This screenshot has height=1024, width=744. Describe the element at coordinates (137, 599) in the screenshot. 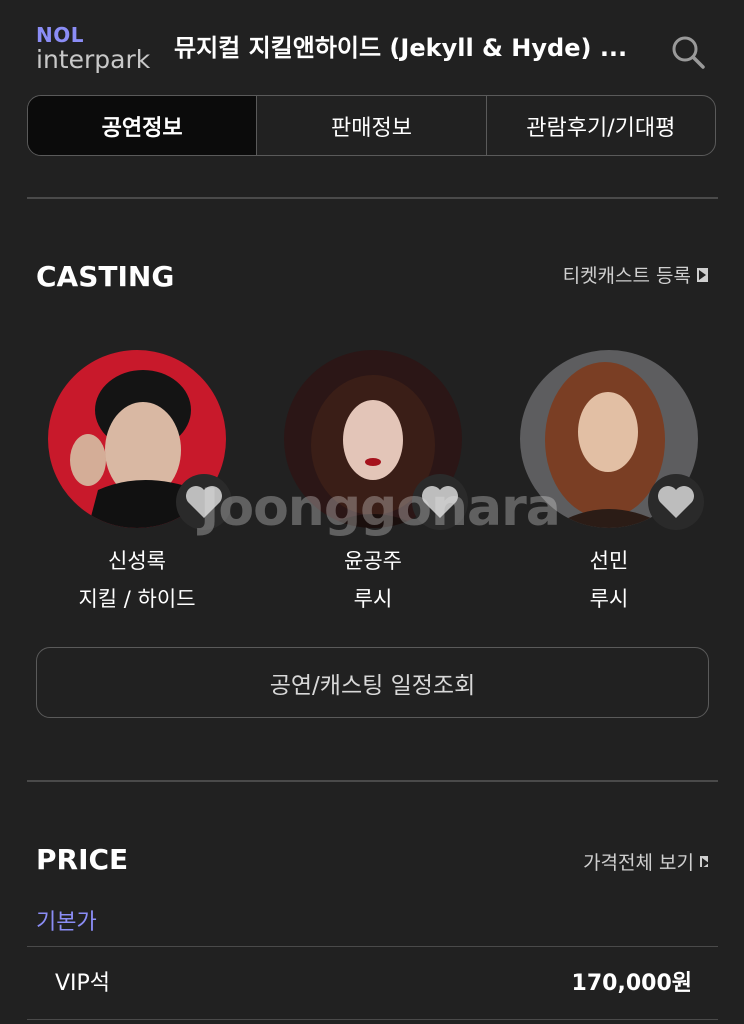

I see `cast-role: 지킬 / 하이드` at that location.